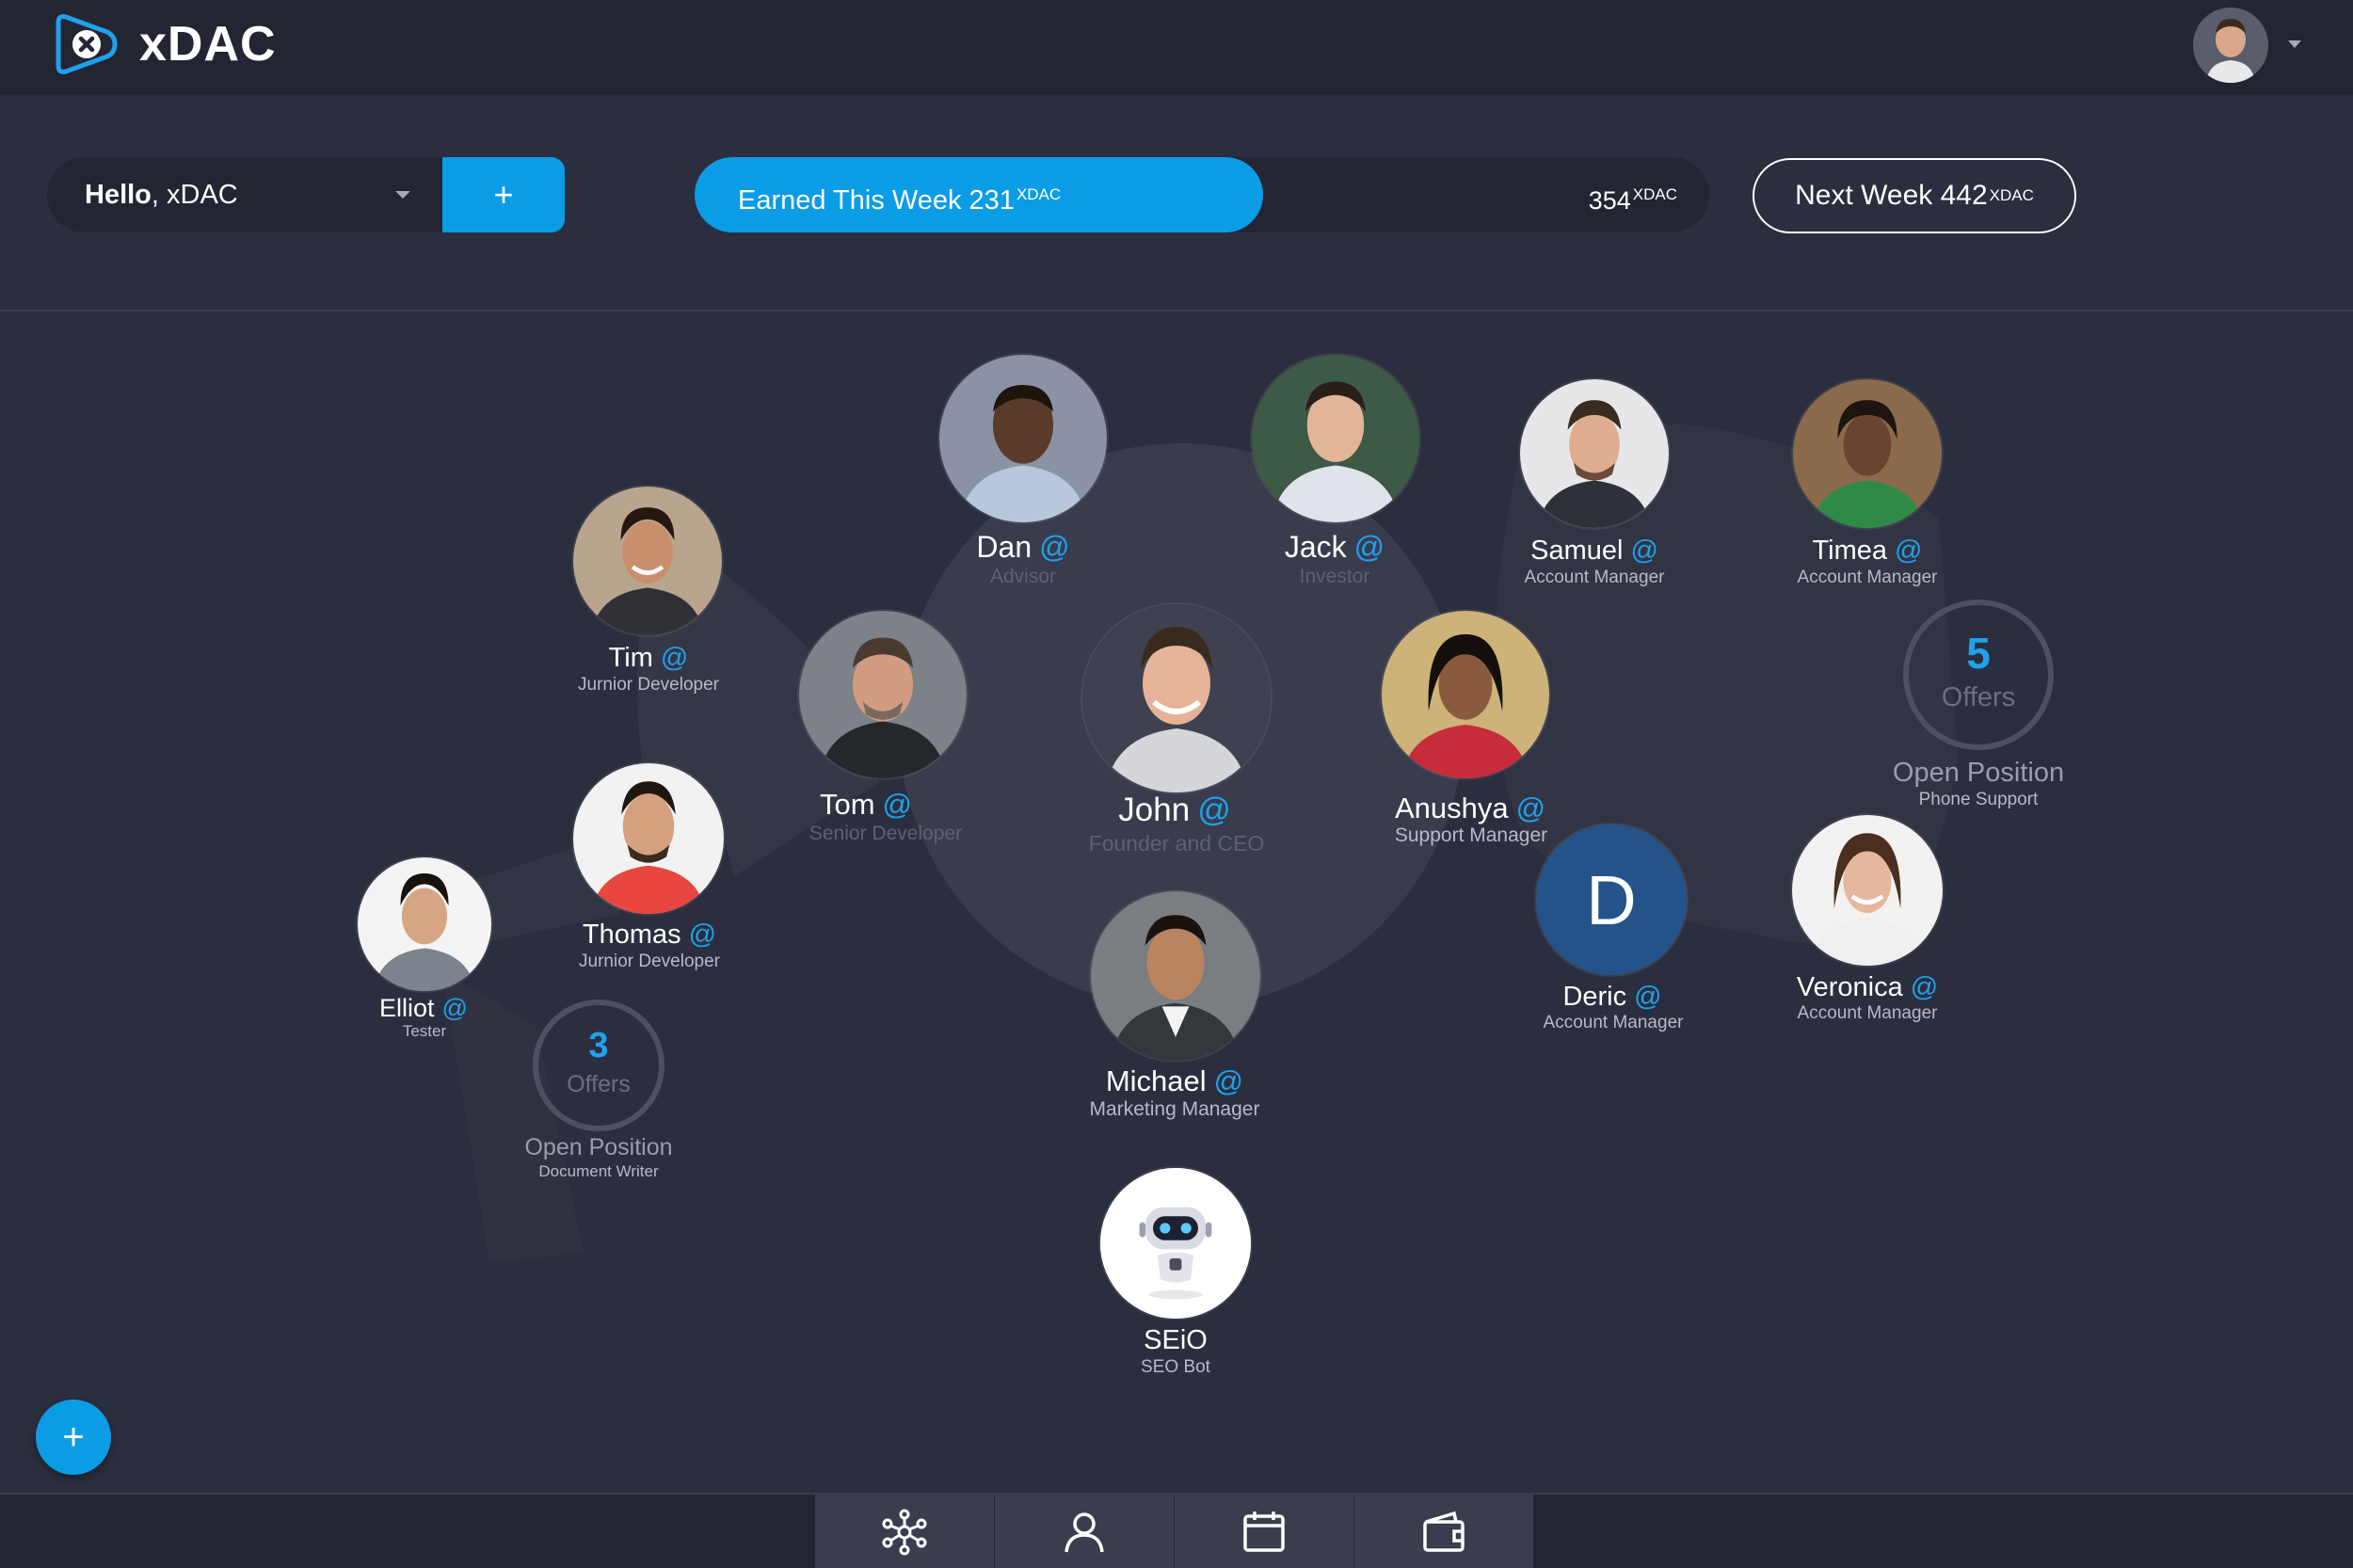  I want to click on open-position-subtitle: Phone Support, so click(1979, 799).